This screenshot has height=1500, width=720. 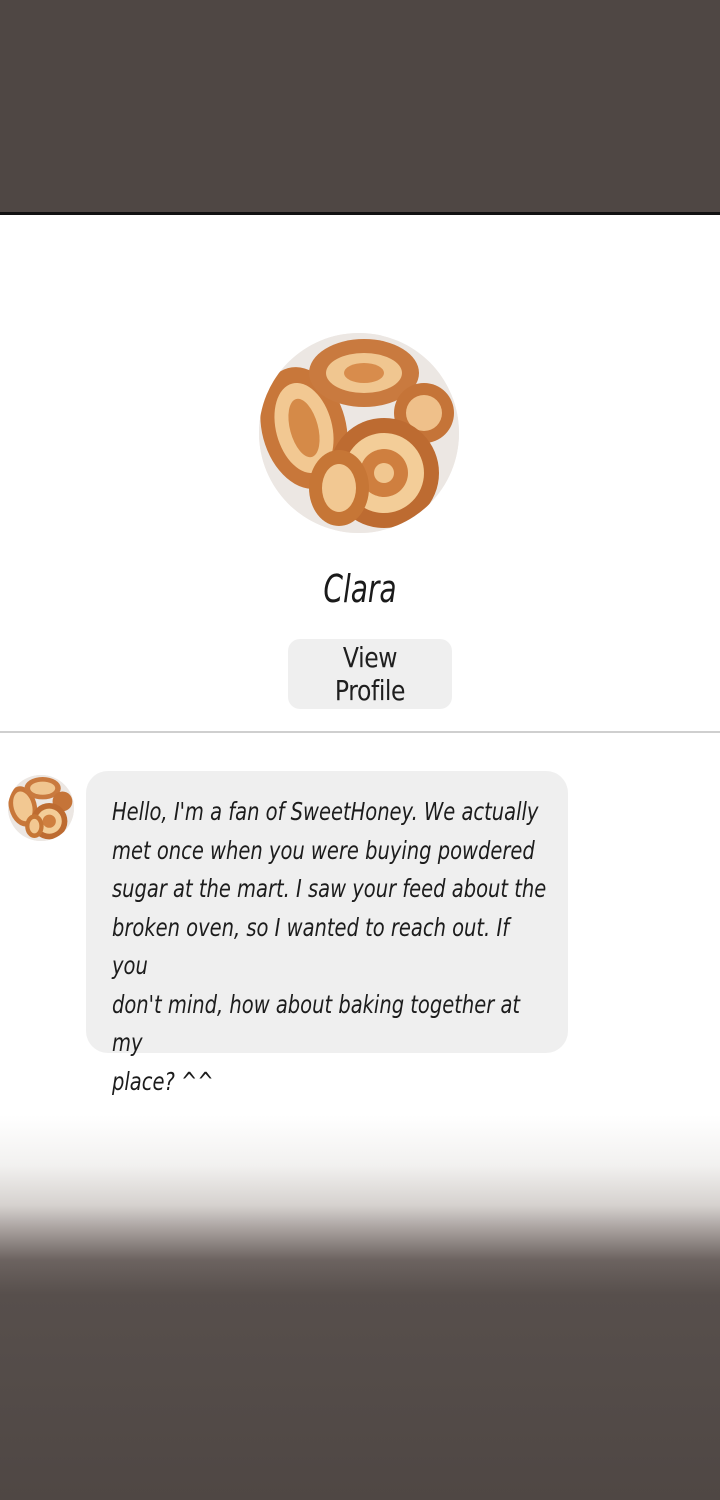 I want to click on sender-avatar-icon, so click(x=41, y=808).